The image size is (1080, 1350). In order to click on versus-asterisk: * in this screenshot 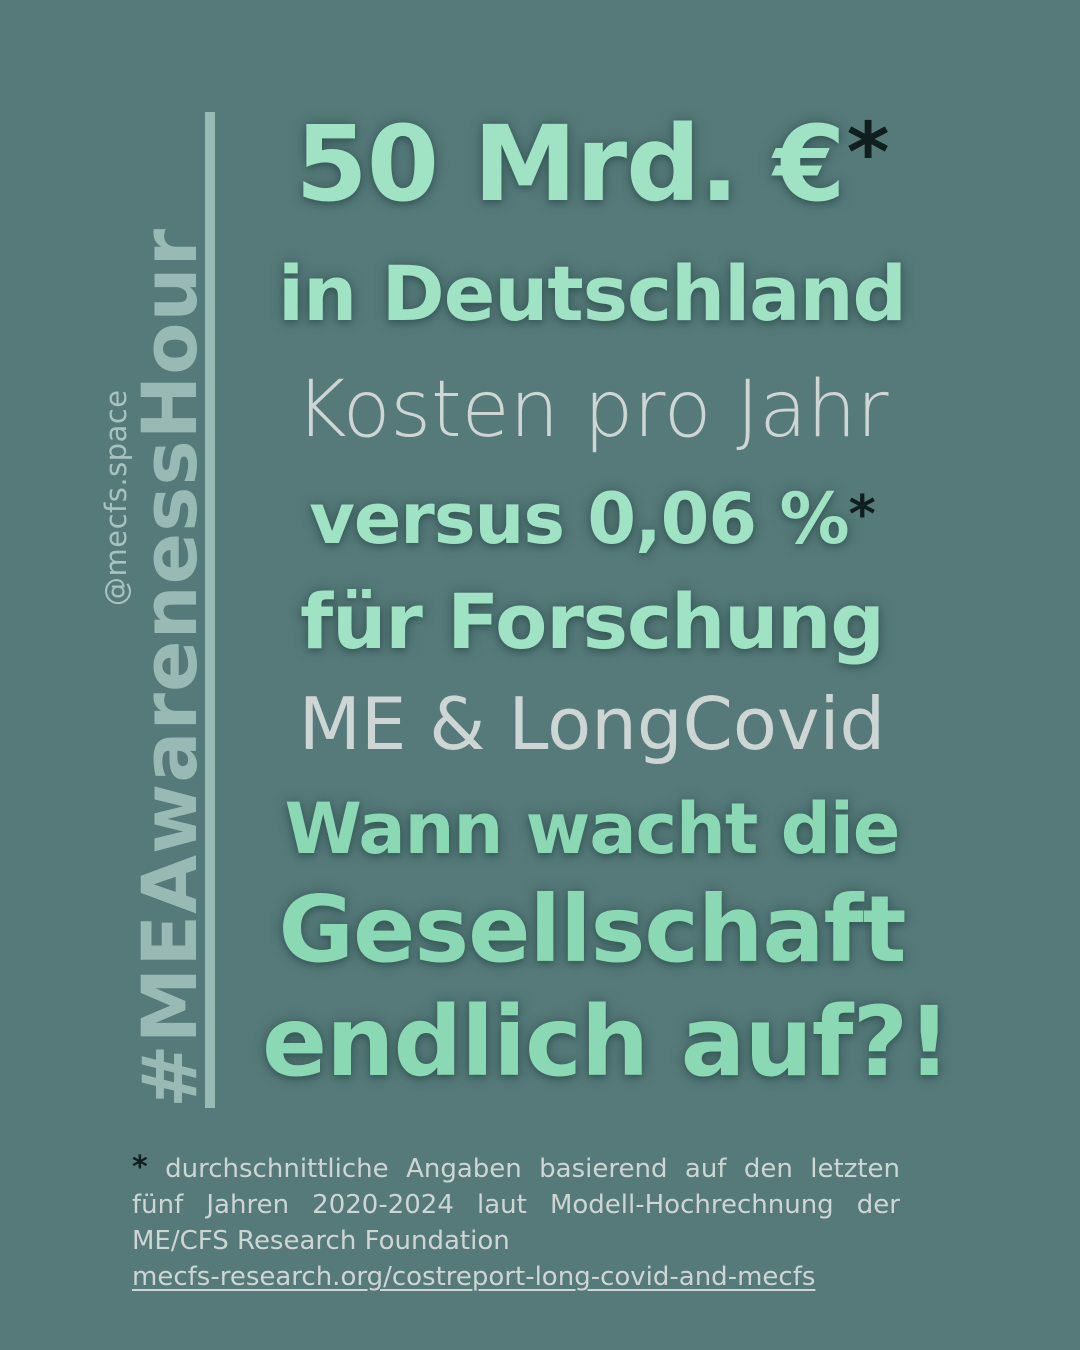, I will do `click(862, 515)`.